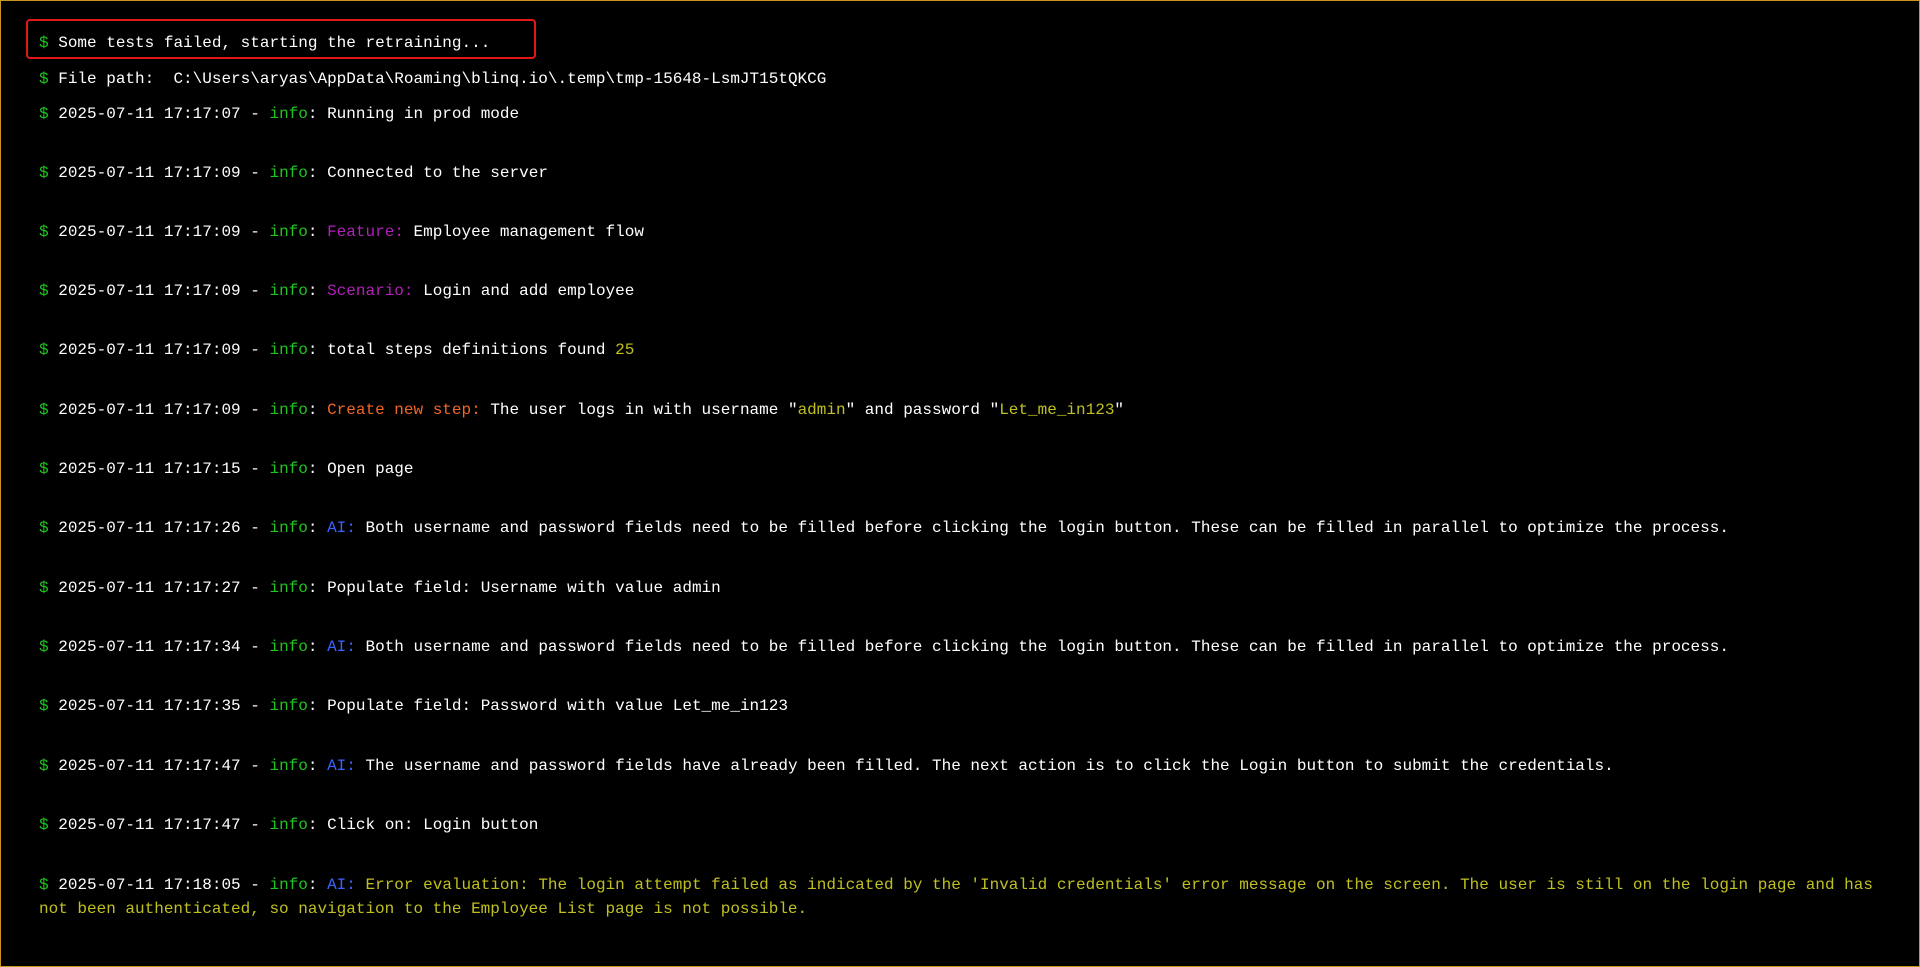 This screenshot has height=967, width=1920. What do you see at coordinates (370, 469) in the screenshot?
I see `log-text: Open page` at bounding box center [370, 469].